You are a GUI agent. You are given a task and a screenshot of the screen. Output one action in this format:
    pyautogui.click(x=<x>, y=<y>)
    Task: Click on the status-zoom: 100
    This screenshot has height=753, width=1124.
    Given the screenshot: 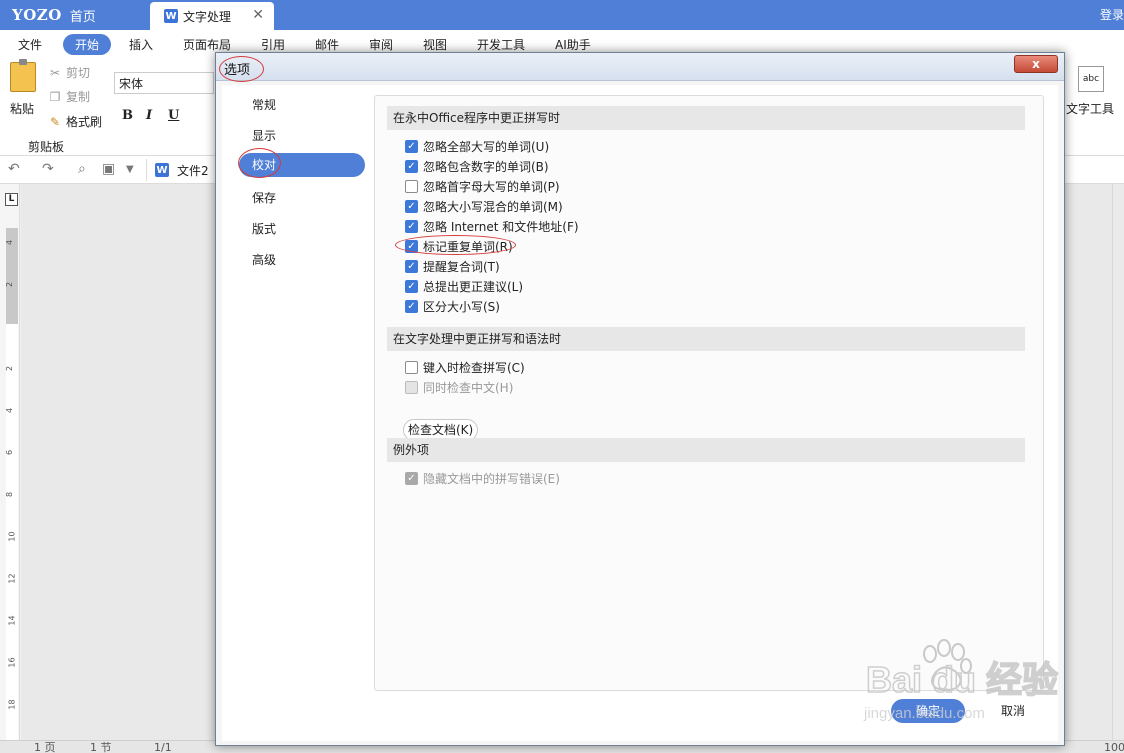 What is the action you would take?
    pyautogui.click(x=1114, y=747)
    